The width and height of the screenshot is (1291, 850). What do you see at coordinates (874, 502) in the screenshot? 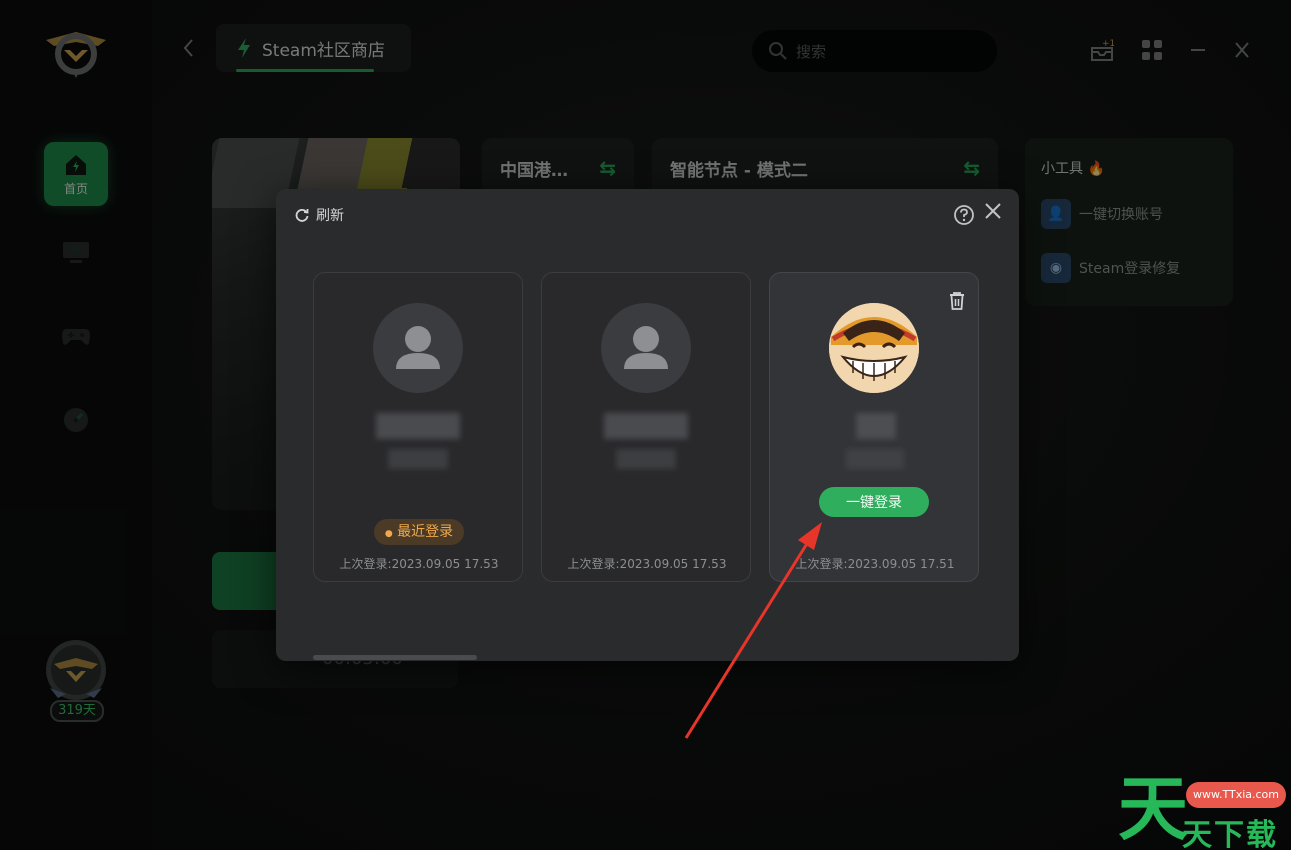
I see `one-click-login-button: 一键登录` at bounding box center [874, 502].